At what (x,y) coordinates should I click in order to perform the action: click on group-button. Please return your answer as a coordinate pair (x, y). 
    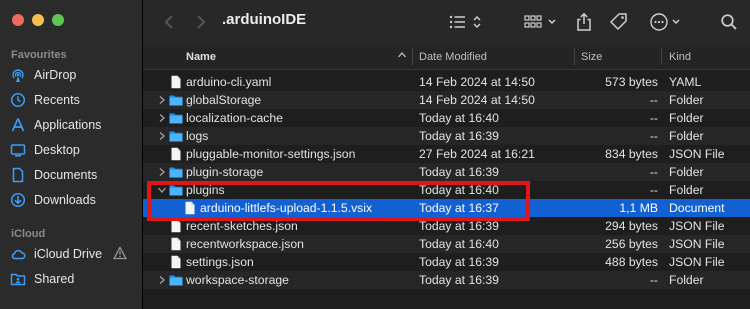
    Looking at the image, I should click on (543, 22).